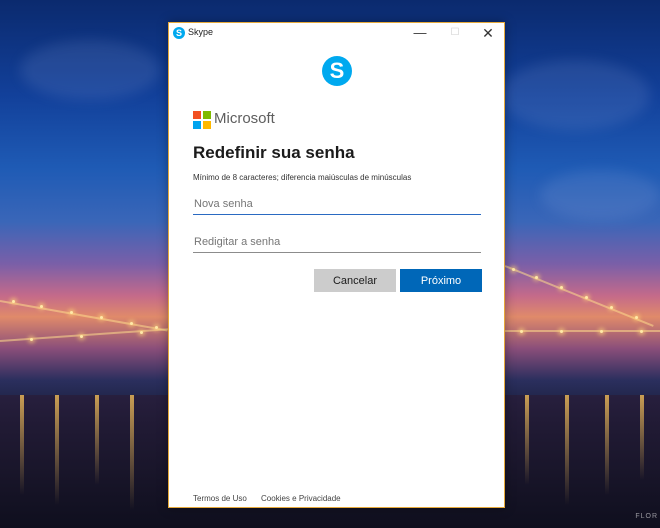  I want to click on new-password-input, so click(337, 204).